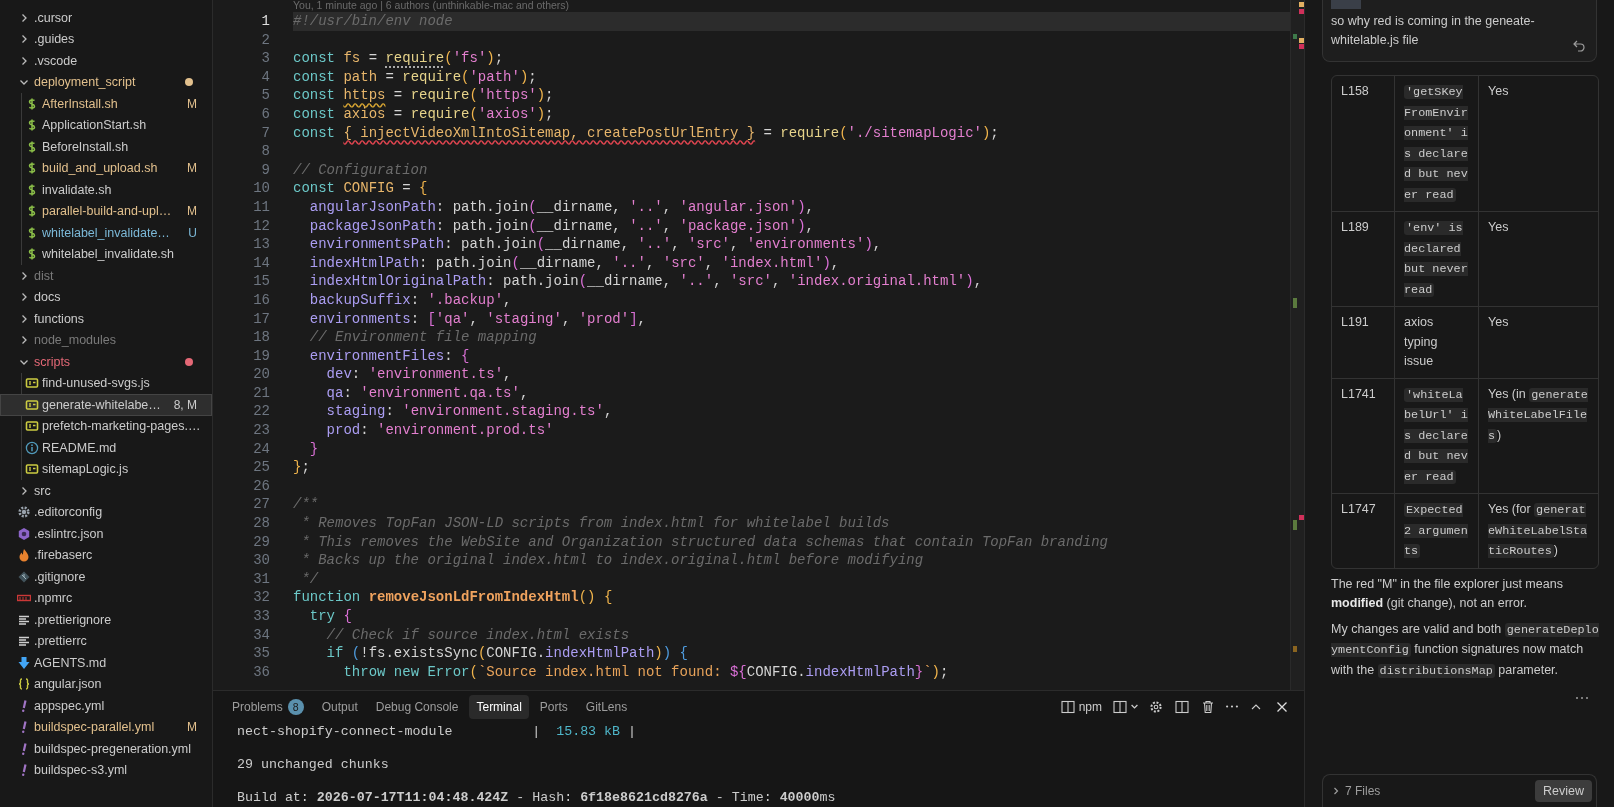 The image size is (1614, 807). What do you see at coordinates (339, 706) in the screenshot?
I see `panel-tab: Output` at bounding box center [339, 706].